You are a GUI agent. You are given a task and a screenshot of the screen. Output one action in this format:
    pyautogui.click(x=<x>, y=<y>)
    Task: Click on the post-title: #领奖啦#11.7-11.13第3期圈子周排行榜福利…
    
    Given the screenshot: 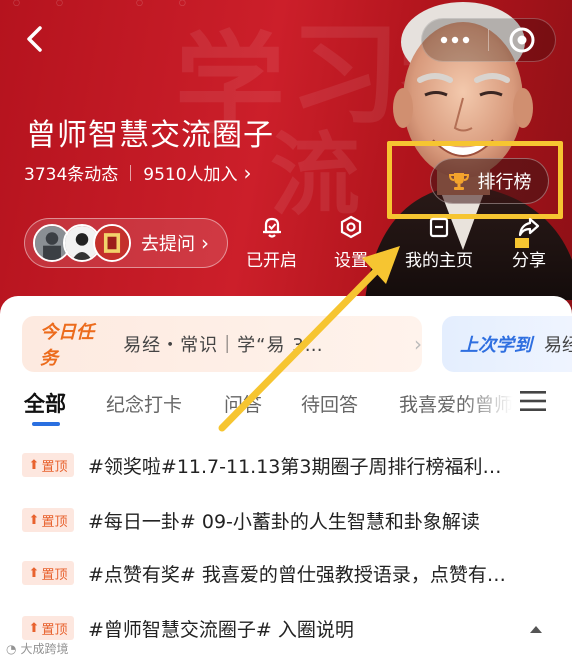 What is the action you would take?
    pyautogui.click(x=295, y=466)
    